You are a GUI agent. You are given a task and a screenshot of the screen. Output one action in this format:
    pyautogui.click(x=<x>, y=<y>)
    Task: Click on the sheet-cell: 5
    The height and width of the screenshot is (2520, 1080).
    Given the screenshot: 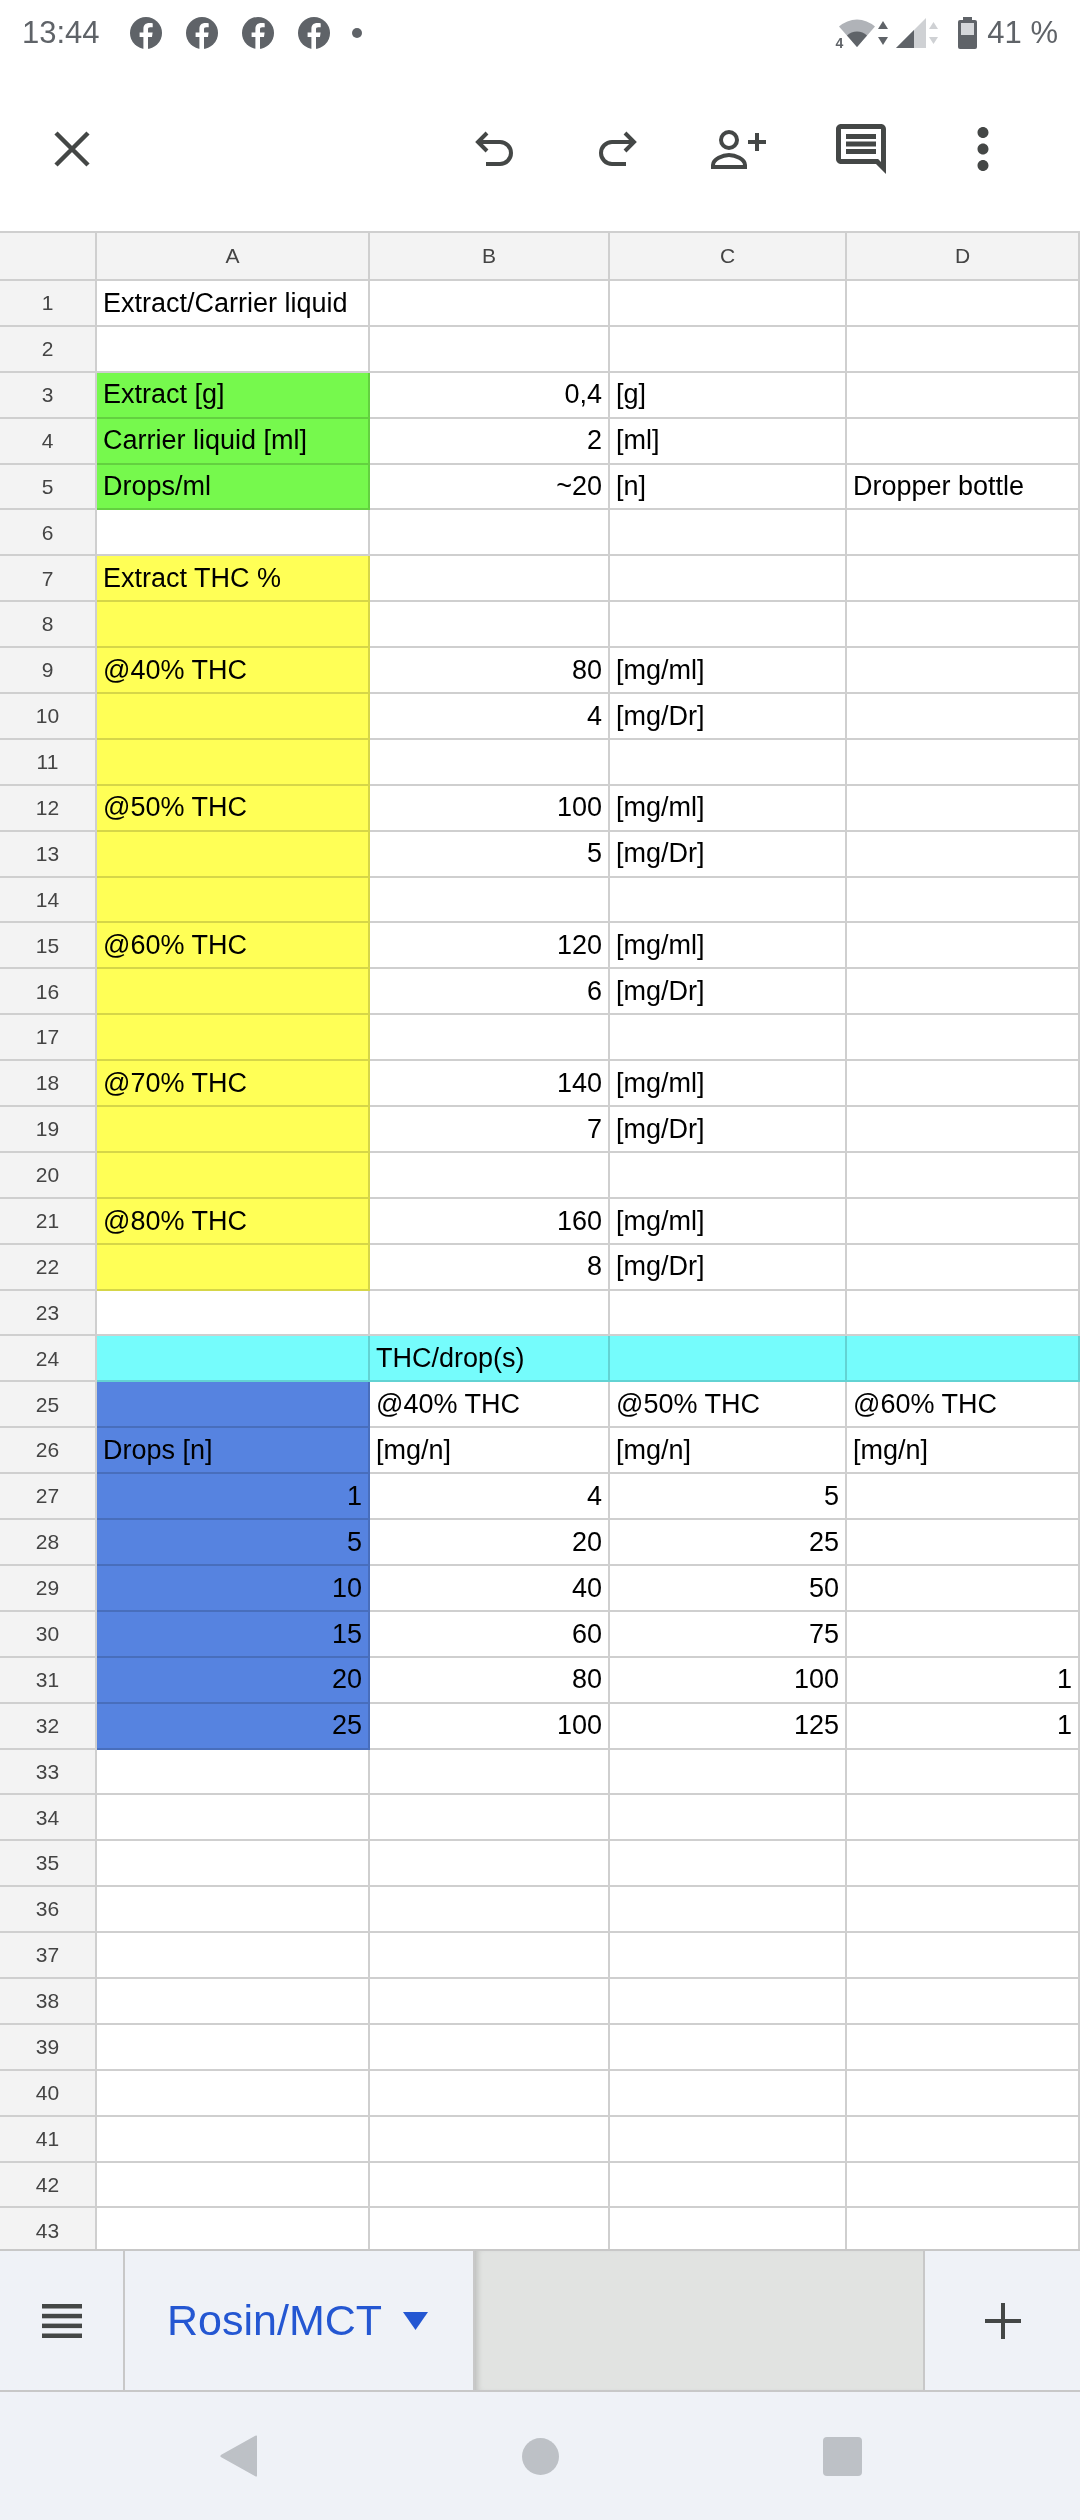 What is the action you would take?
    pyautogui.click(x=490, y=854)
    